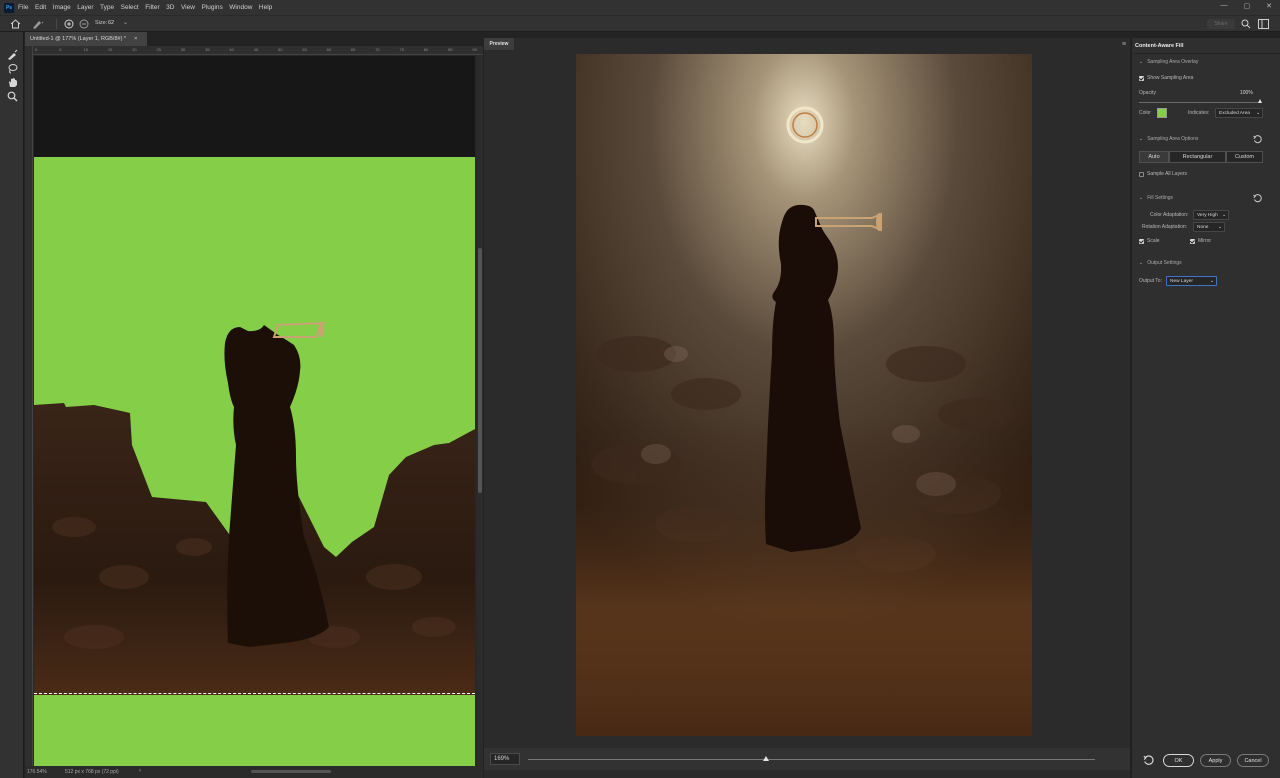  What do you see at coordinates (291, 771) in the screenshot?
I see `horizontal-scrollbar-thumb` at bounding box center [291, 771].